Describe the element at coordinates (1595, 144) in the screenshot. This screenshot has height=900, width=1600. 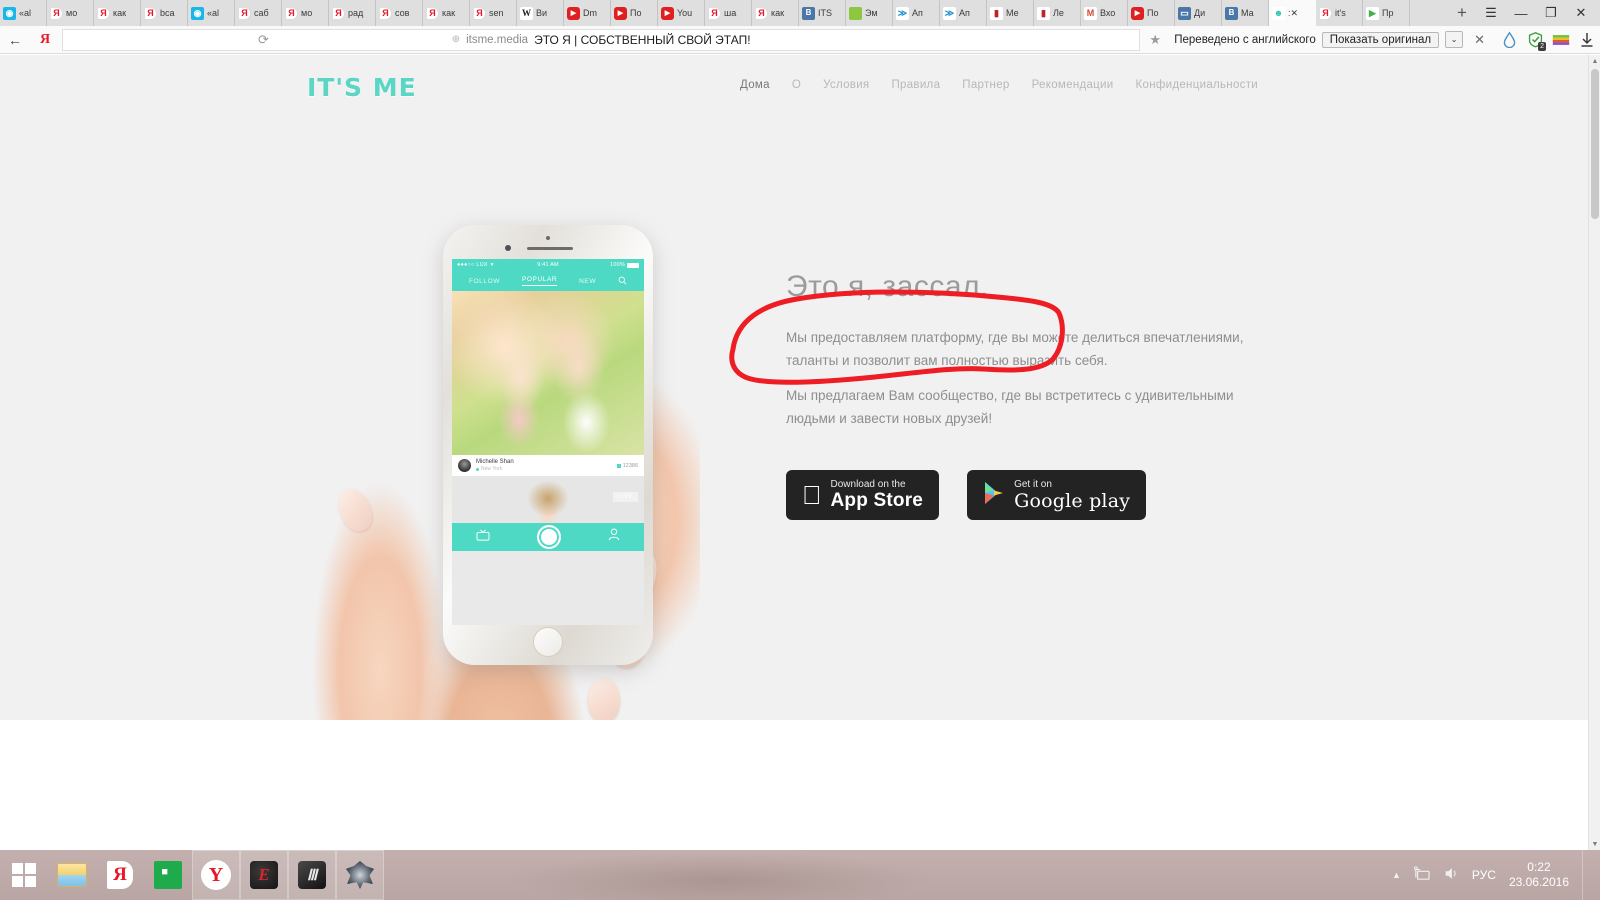
I see `scrollbar-thumb` at that location.